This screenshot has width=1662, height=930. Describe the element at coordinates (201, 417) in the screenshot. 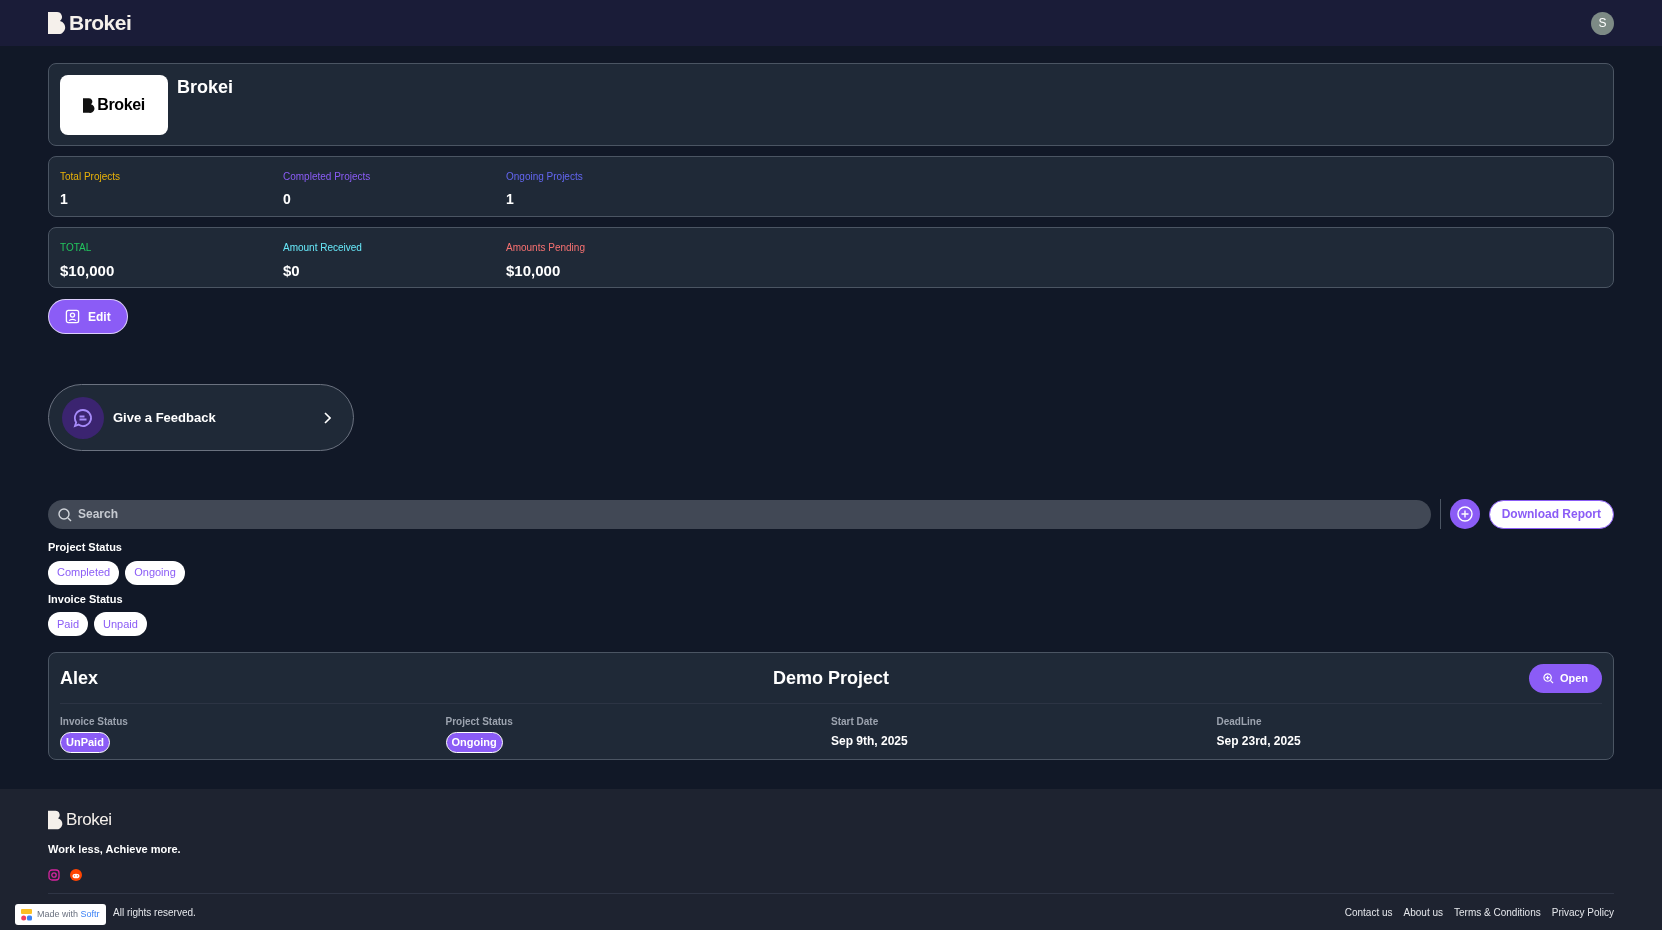

I see `feedback-button: Give a Feedback` at that location.